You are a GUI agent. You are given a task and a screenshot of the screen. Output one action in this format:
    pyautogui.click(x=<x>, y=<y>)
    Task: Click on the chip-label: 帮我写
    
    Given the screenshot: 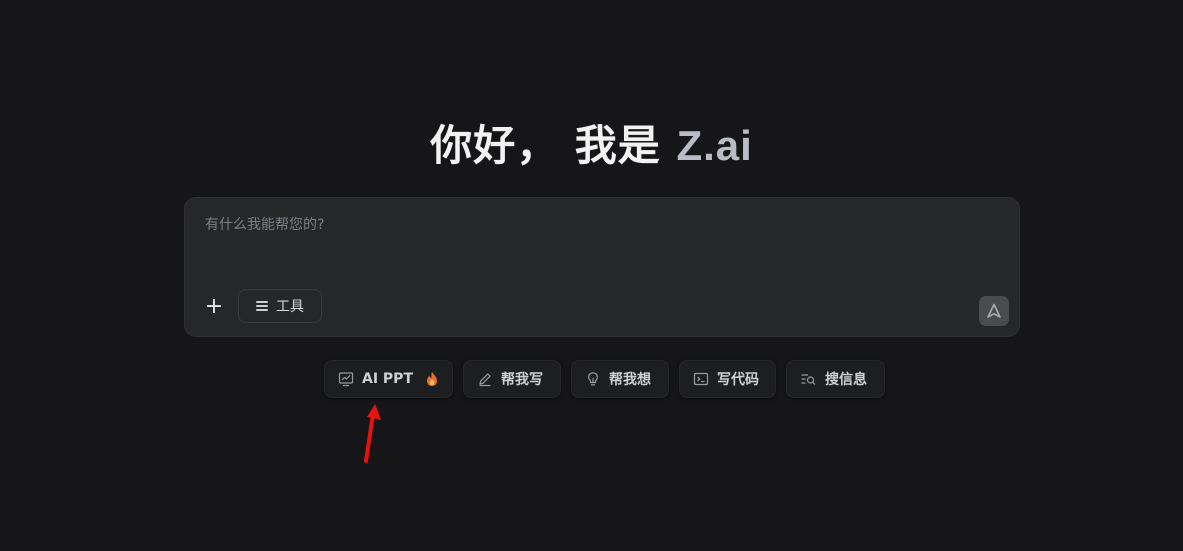 What is the action you would take?
    pyautogui.click(x=522, y=380)
    